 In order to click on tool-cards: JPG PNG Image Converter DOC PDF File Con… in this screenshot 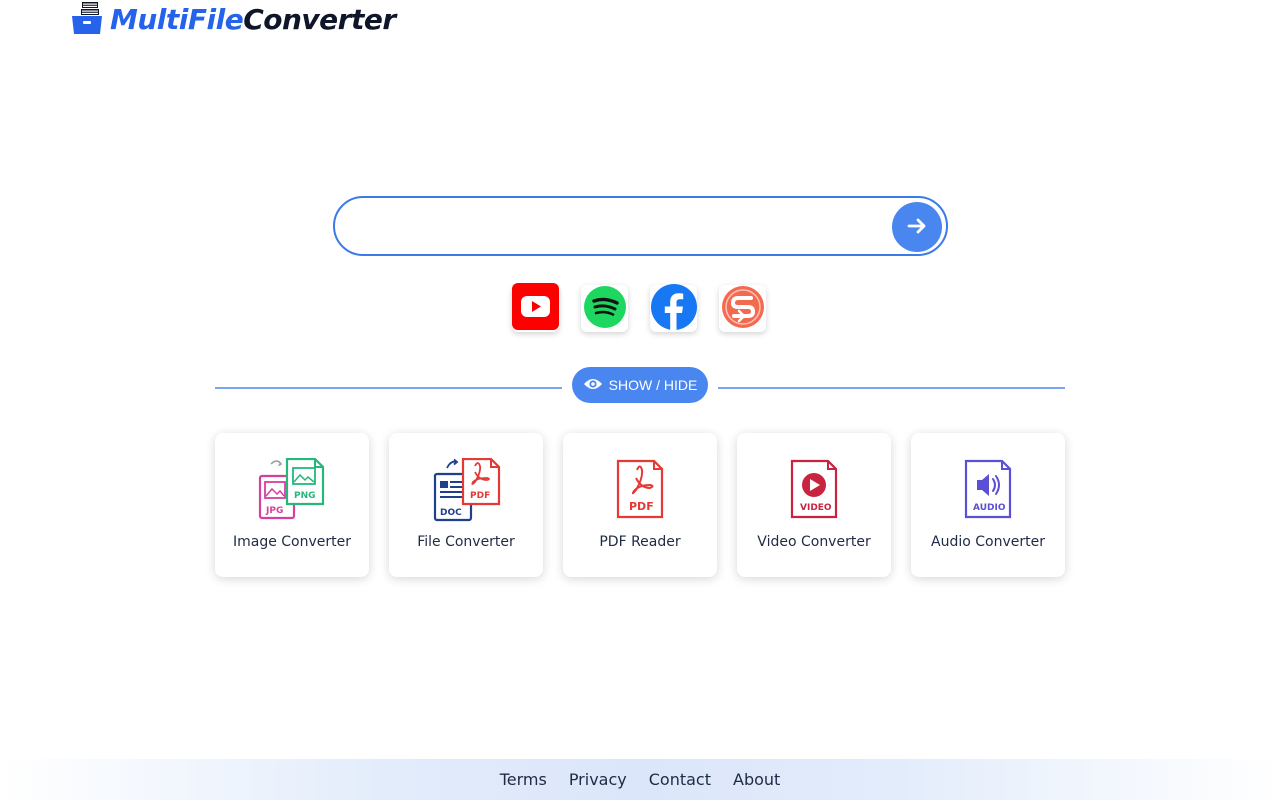, I will do `click(640, 505)`.